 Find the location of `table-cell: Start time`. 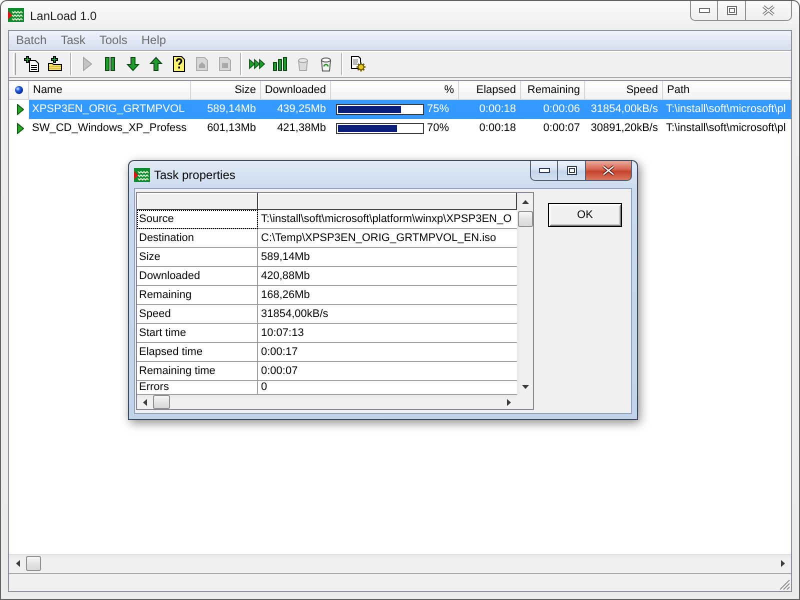

table-cell: Start time is located at coordinates (197, 333).